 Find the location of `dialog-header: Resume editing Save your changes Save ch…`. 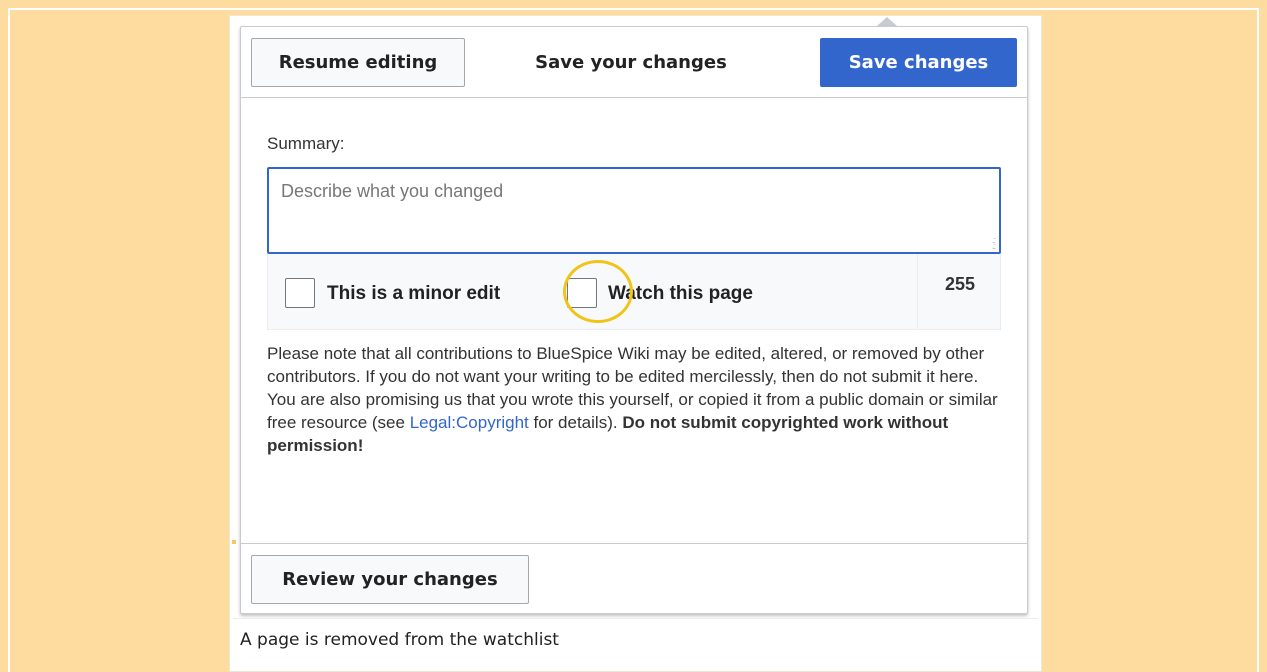

dialog-header: Resume editing Save your changes Save ch… is located at coordinates (634, 62).